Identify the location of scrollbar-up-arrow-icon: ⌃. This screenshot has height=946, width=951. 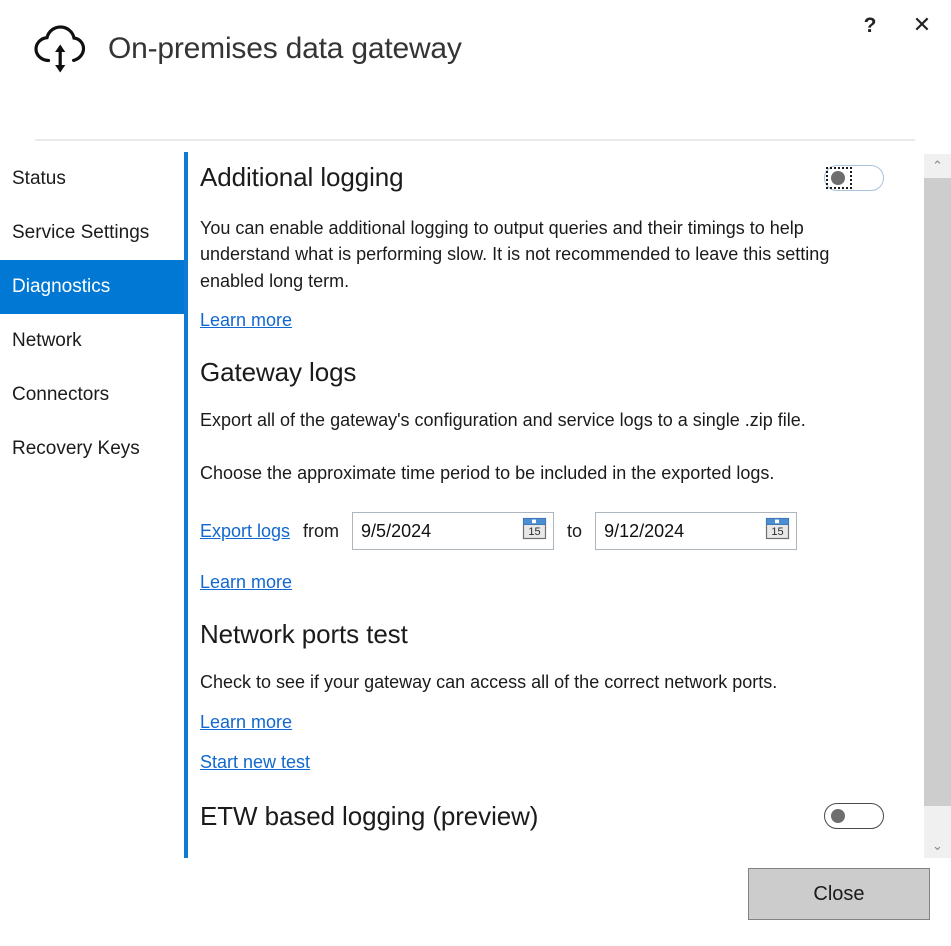
(937, 166).